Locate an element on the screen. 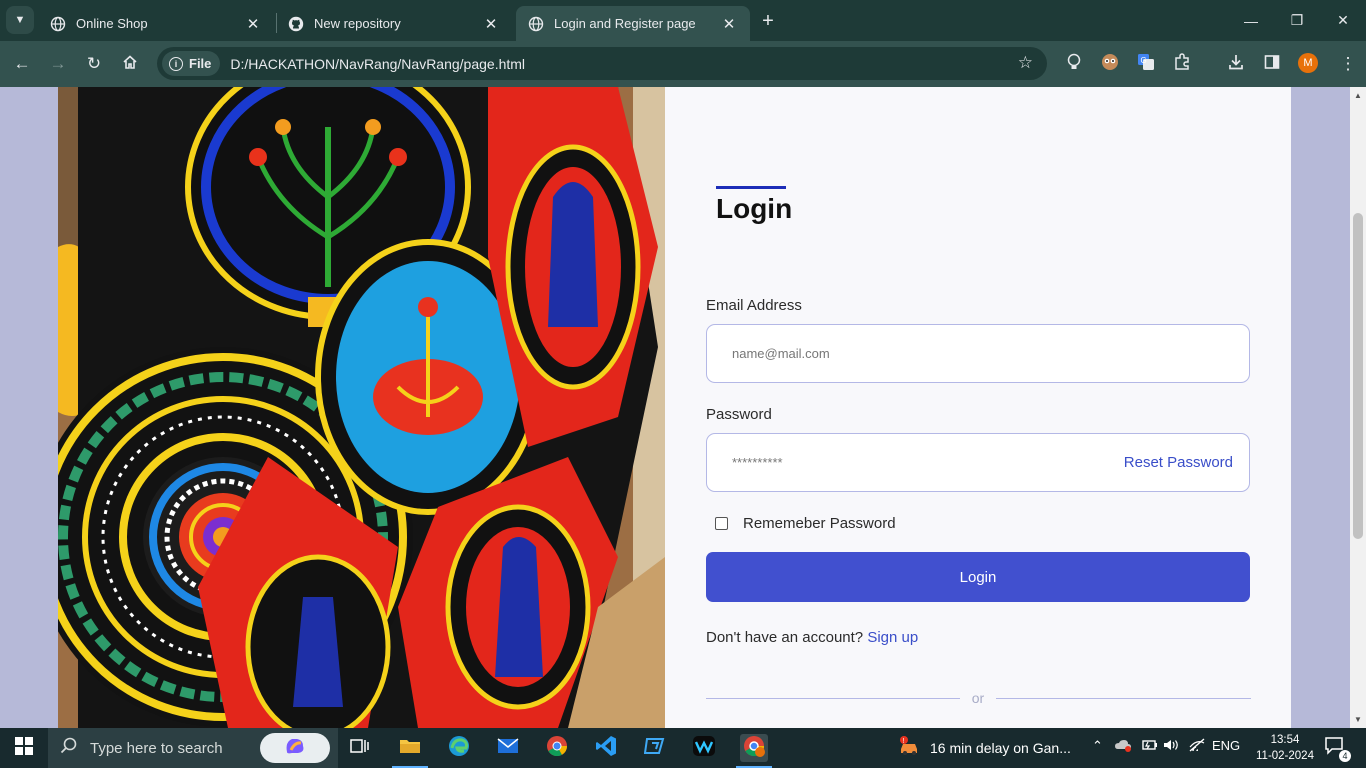 The image size is (1366, 768). home-icon is located at coordinates (130, 64).